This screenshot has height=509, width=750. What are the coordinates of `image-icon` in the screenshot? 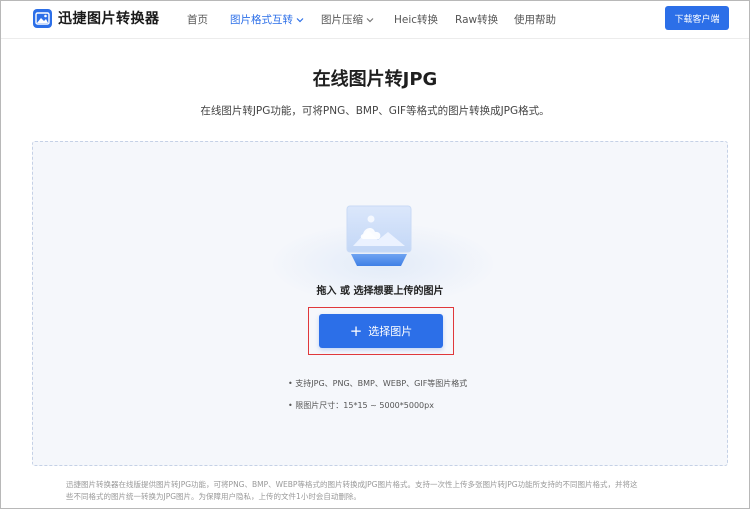 It's located at (42, 18).